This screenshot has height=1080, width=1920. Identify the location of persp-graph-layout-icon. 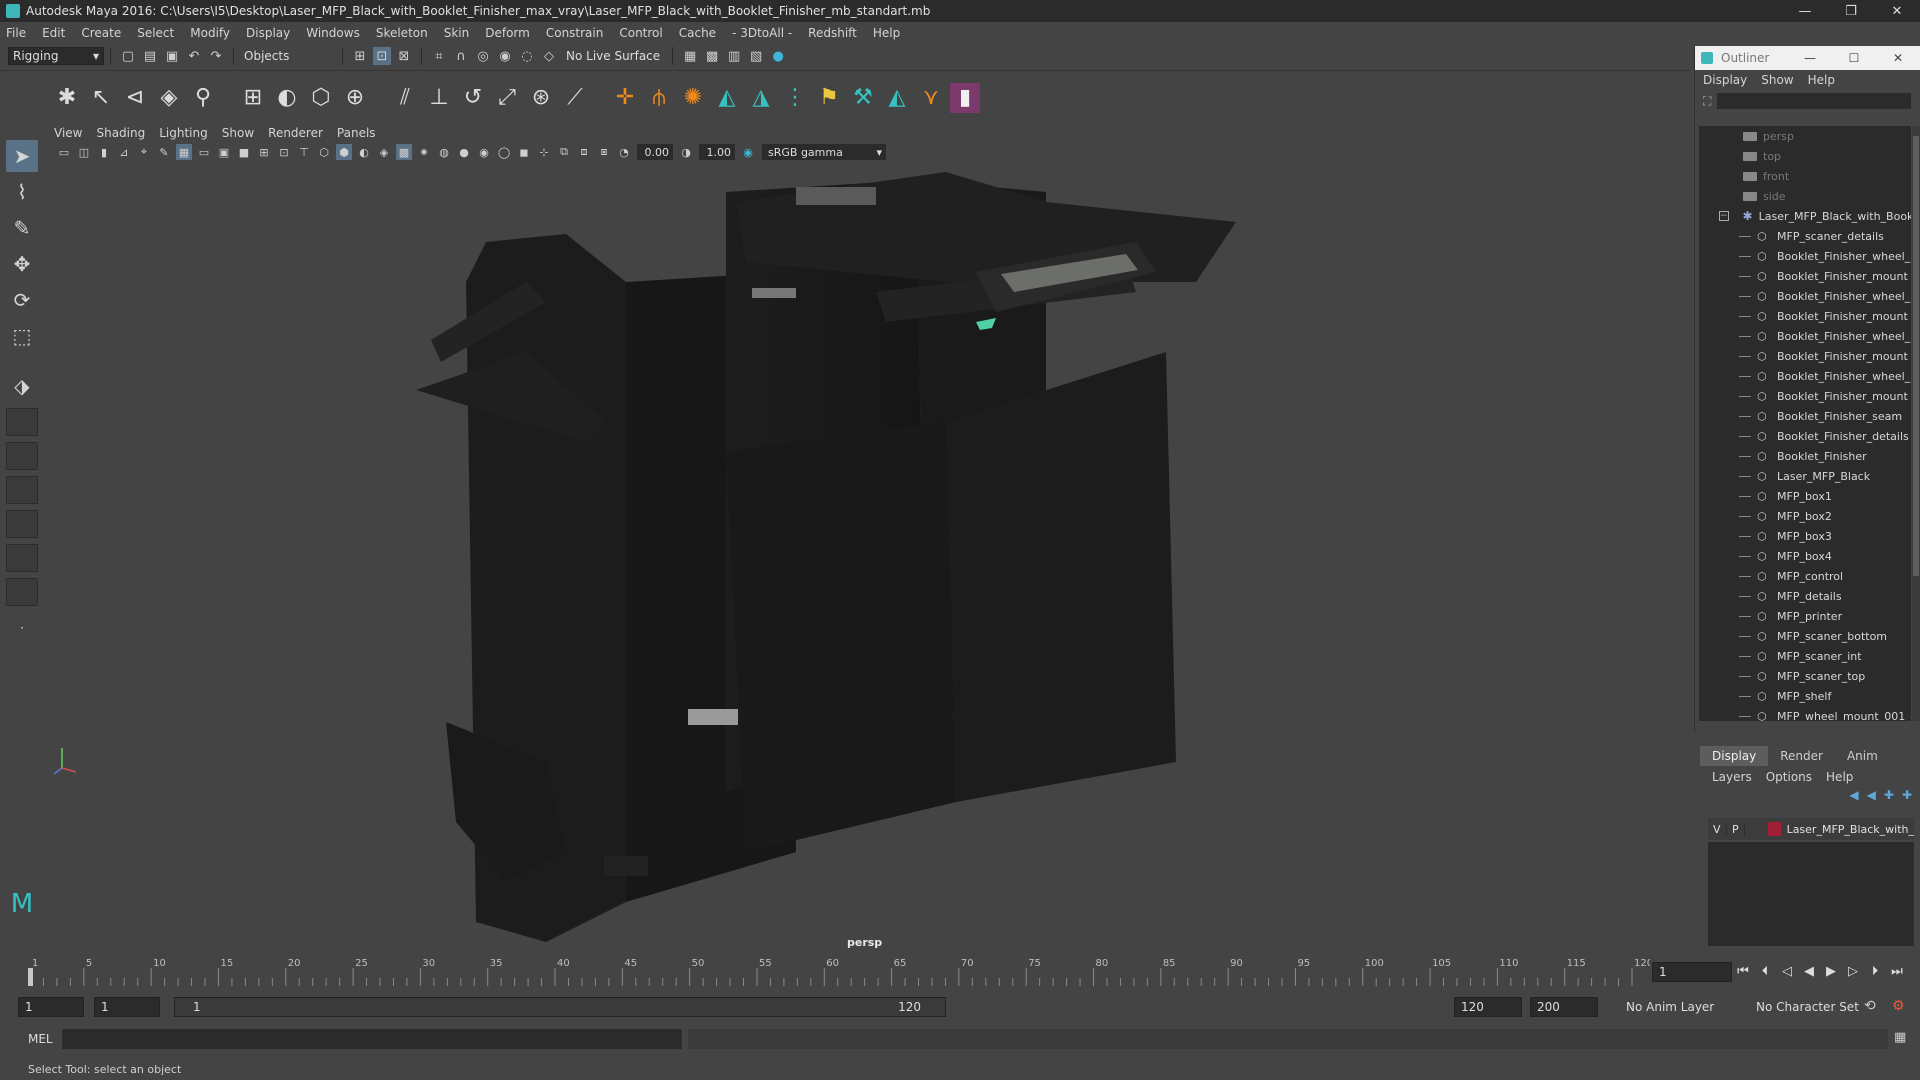
(22, 524).